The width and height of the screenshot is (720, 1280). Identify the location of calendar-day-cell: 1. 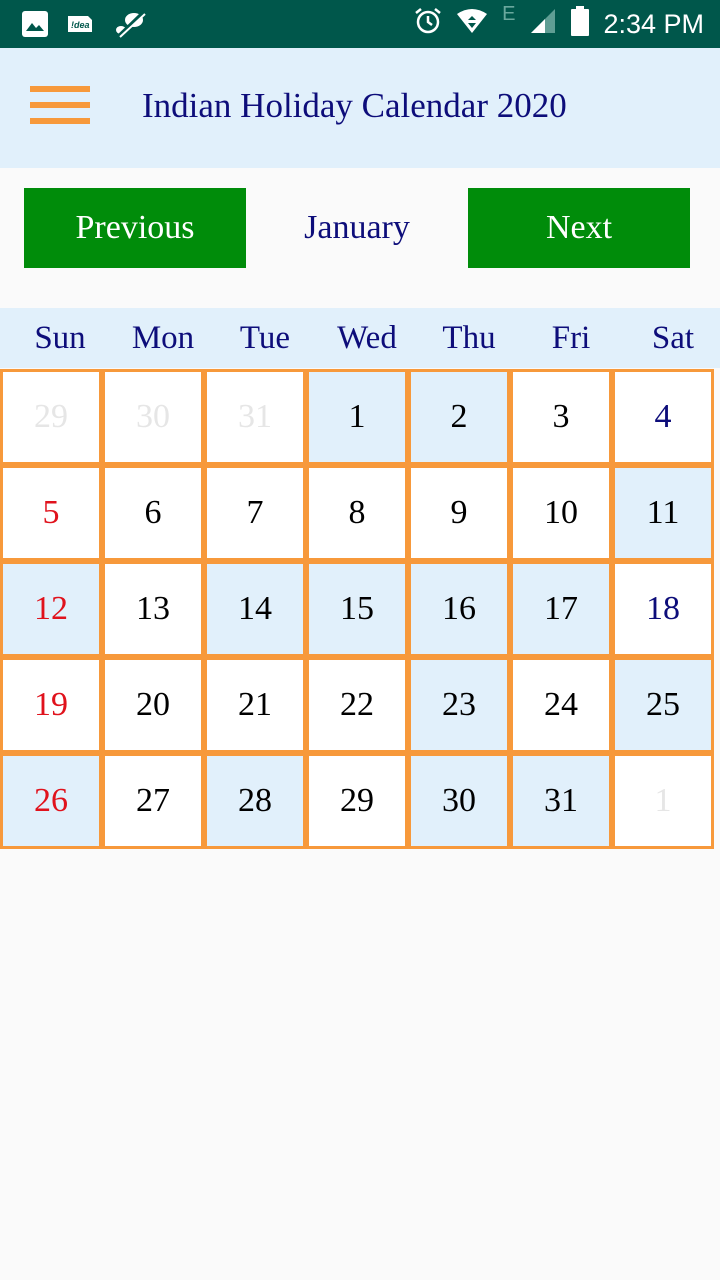
(357, 417).